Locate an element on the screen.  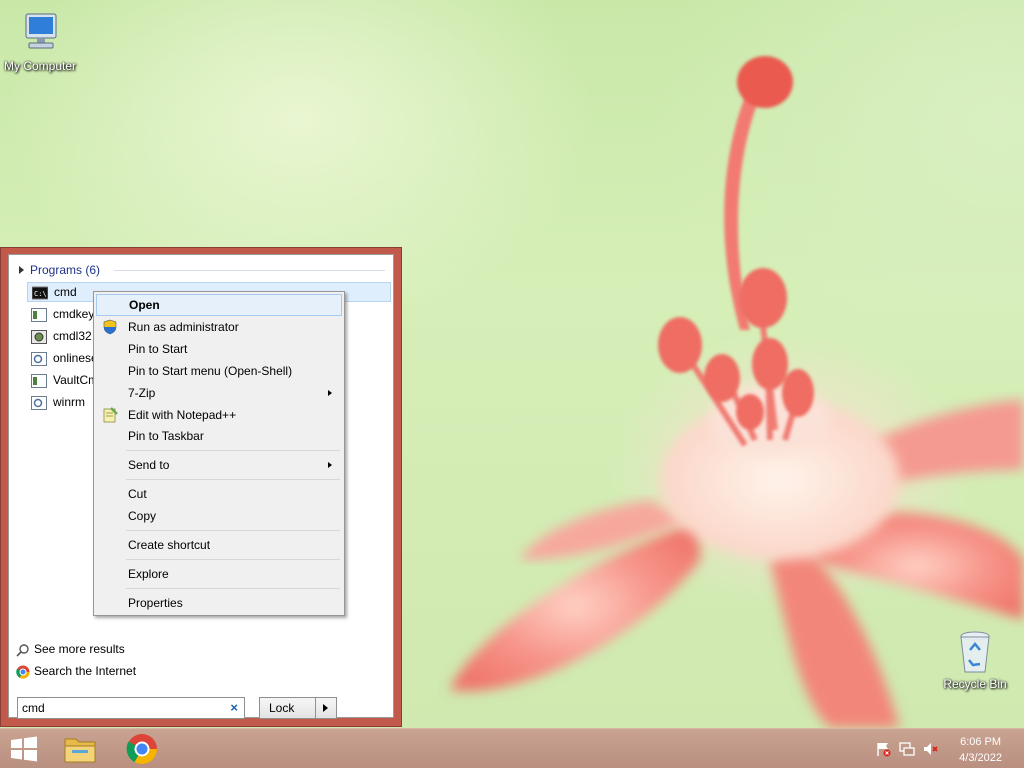
file-explorer-icon is located at coordinates (80, 750).